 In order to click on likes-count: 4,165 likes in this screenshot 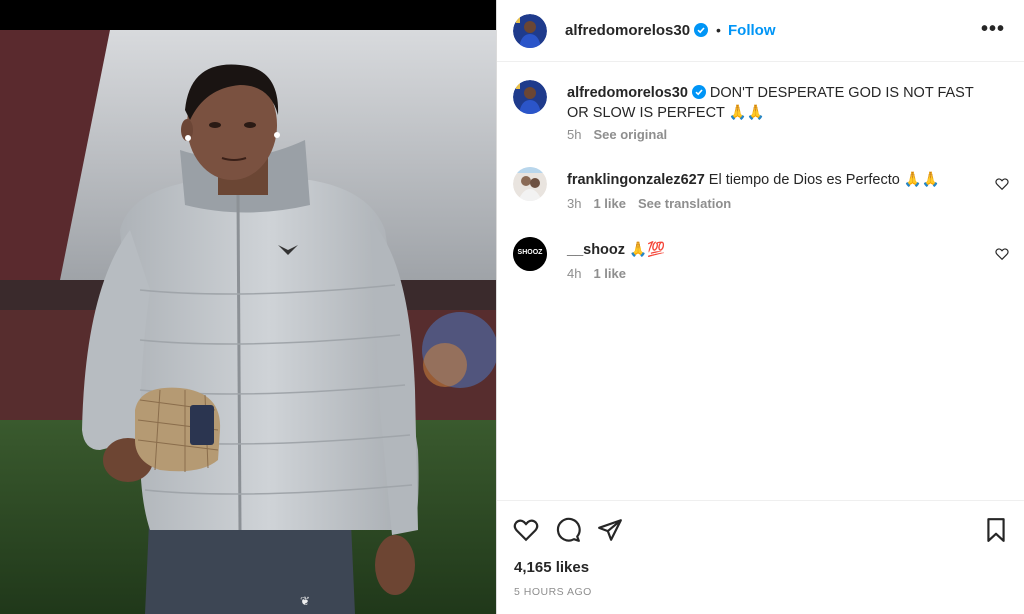, I will do `click(551, 567)`.